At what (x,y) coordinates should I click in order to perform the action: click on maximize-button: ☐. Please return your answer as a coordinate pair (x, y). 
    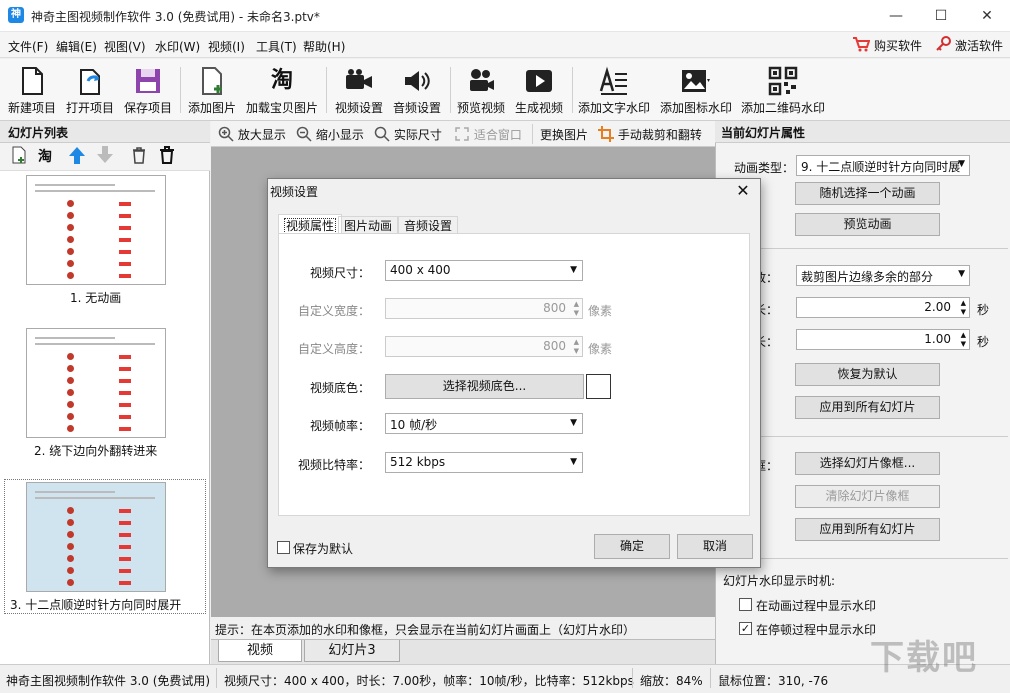
    Looking at the image, I should click on (941, 16).